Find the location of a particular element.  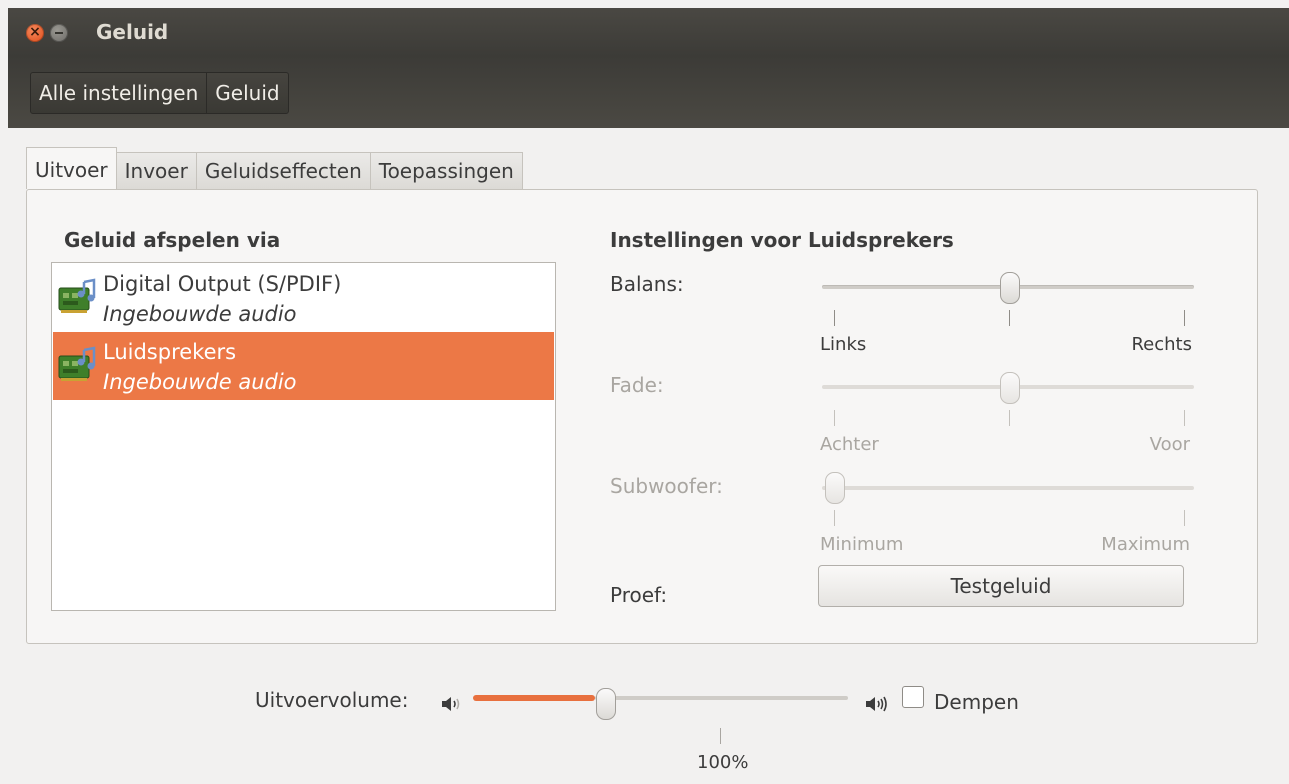

mute-checkbox is located at coordinates (913, 697).